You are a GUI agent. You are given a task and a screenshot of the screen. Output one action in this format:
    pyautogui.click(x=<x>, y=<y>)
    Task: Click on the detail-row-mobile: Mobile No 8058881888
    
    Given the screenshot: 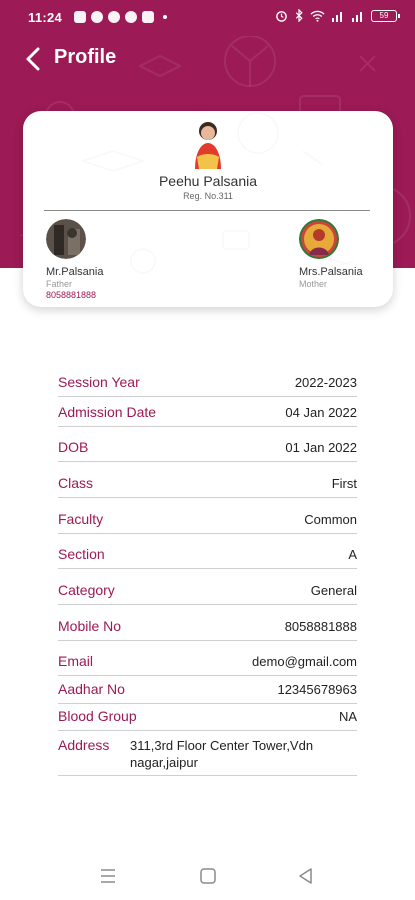 What is the action you would take?
    pyautogui.click(x=207, y=623)
    